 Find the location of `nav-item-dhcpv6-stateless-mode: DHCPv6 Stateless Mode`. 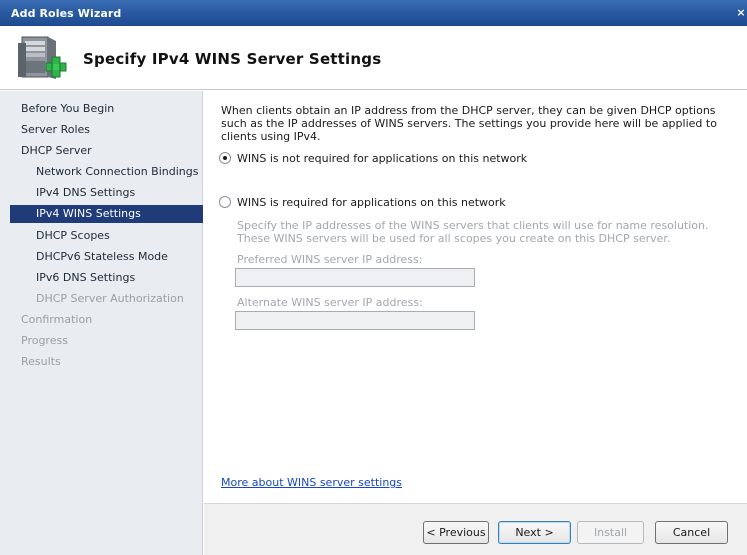

nav-item-dhcpv6-stateless-mode: DHCPv6 Stateless Mode is located at coordinates (106, 257).